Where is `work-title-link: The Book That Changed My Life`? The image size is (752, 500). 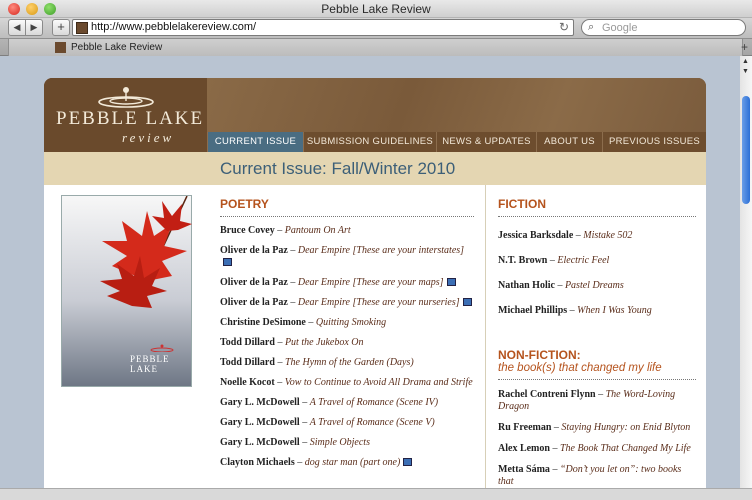 work-title-link: The Book That Changed My Life is located at coordinates (625, 448).